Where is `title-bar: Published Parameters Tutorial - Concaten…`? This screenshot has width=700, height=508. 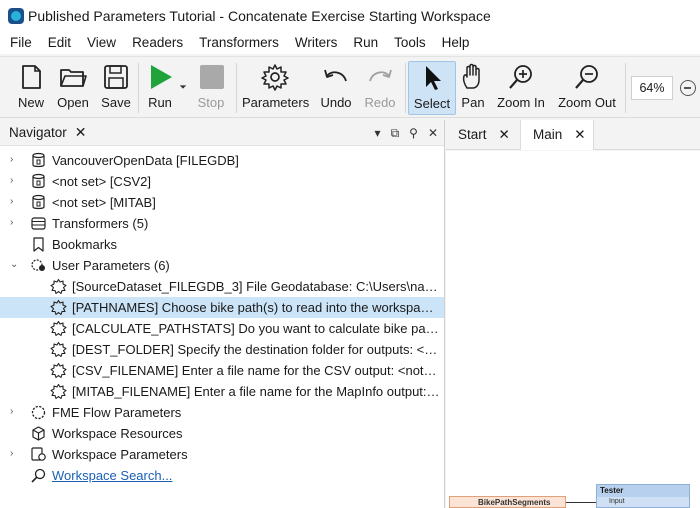 title-bar: Published Parameters Tutorial - Concaten… is located at coordinates (350, 16).